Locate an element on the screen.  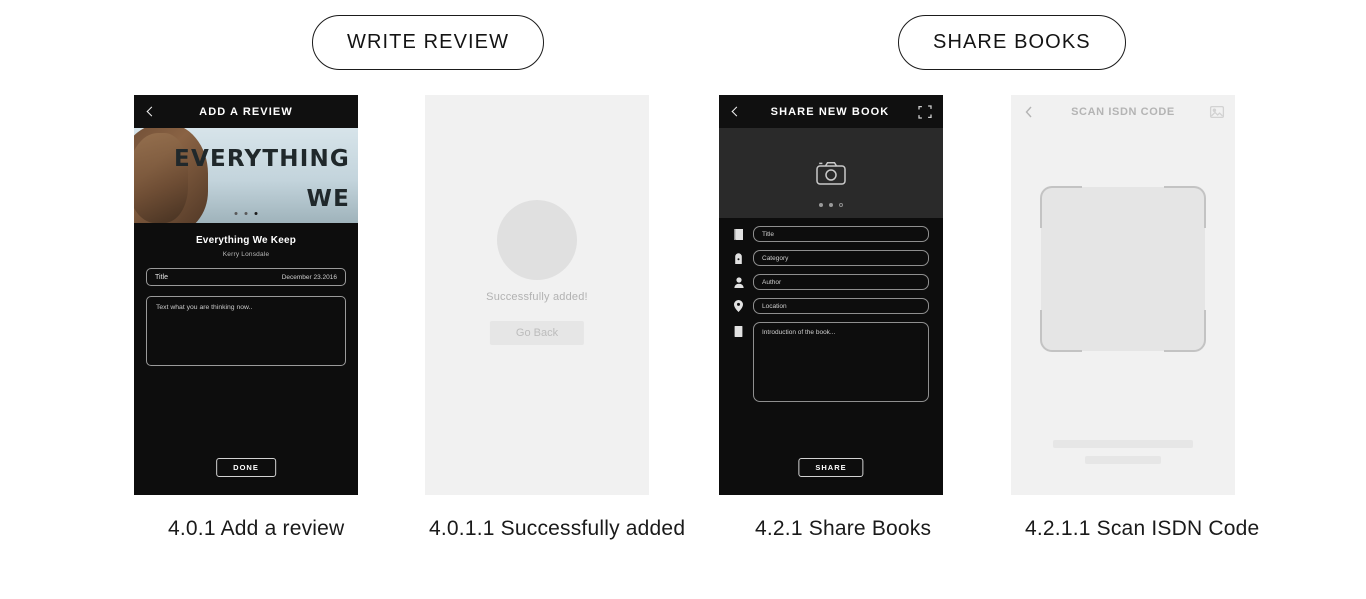
field-row-location: Location is located at coordinates (831, 306).